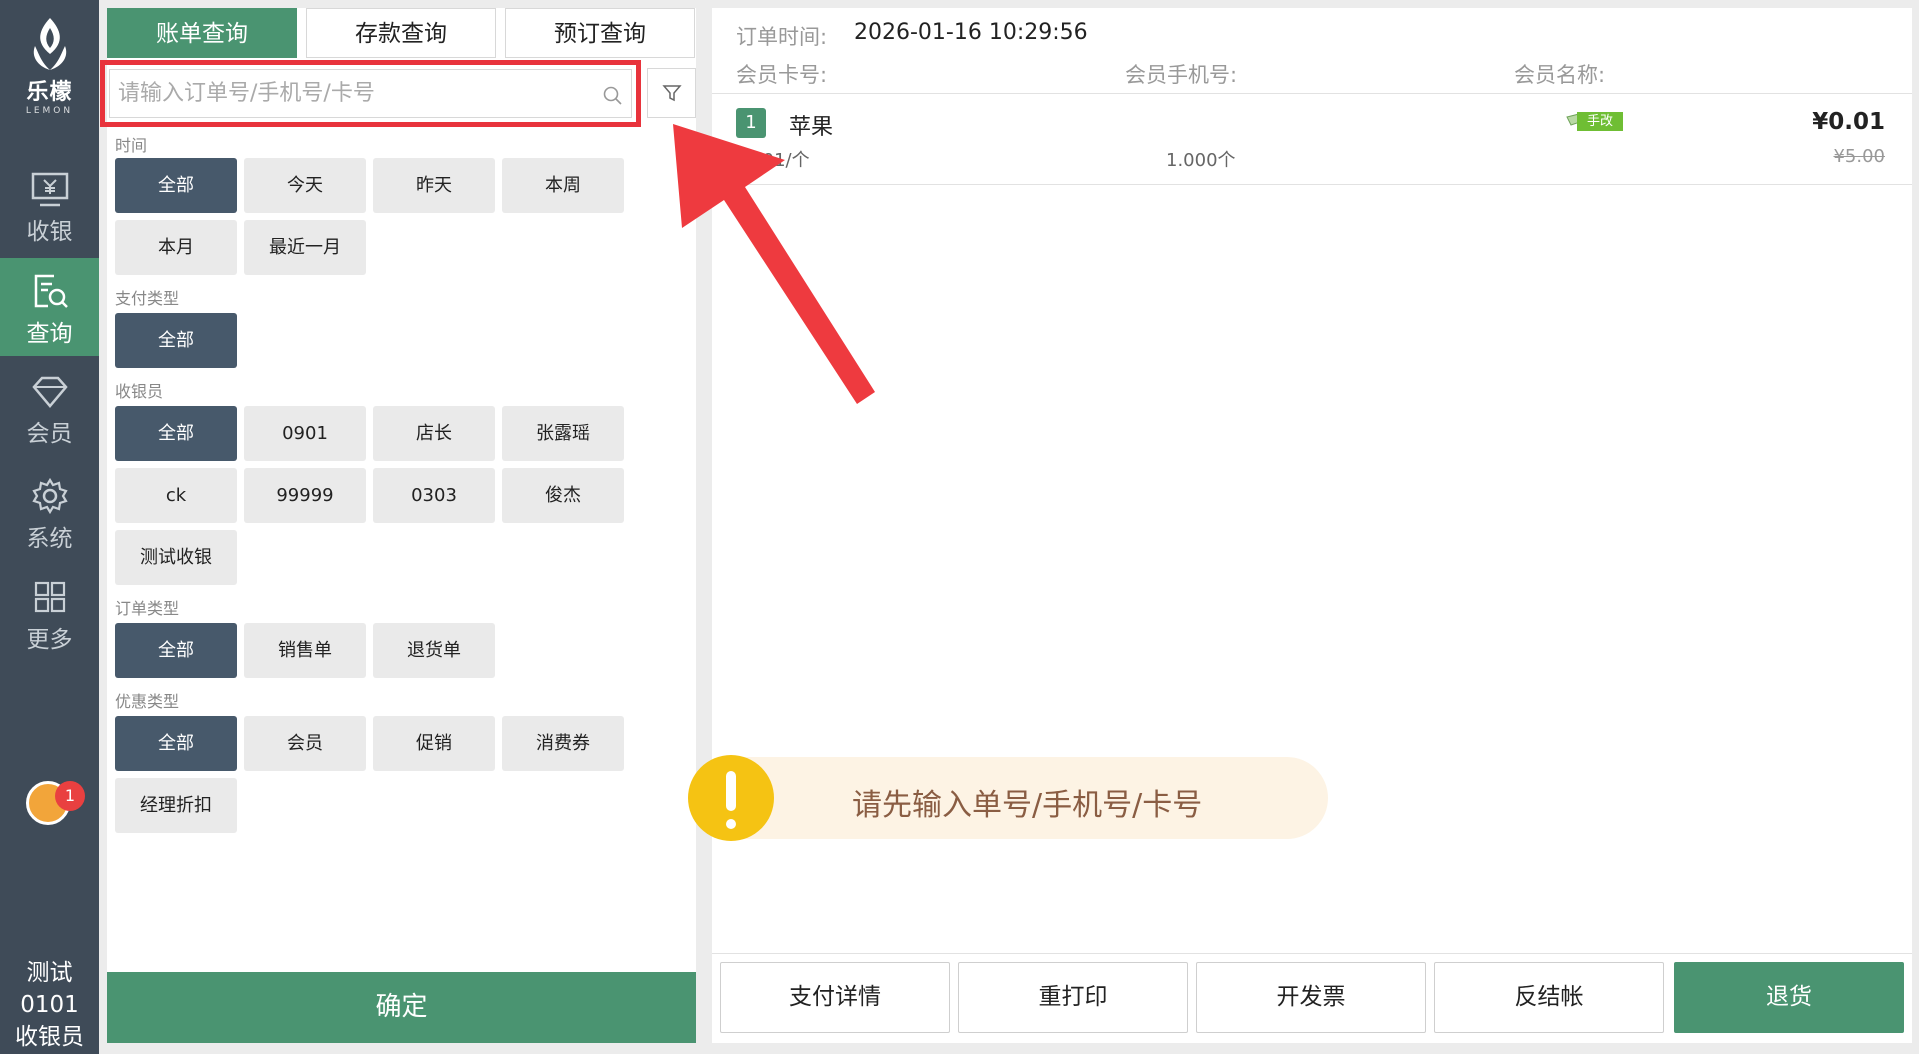 Image resolution: width=1919 pixels, height=1054 pixels. I want to click on section-discount-type-label: 优惠类型, so click(147, 701).